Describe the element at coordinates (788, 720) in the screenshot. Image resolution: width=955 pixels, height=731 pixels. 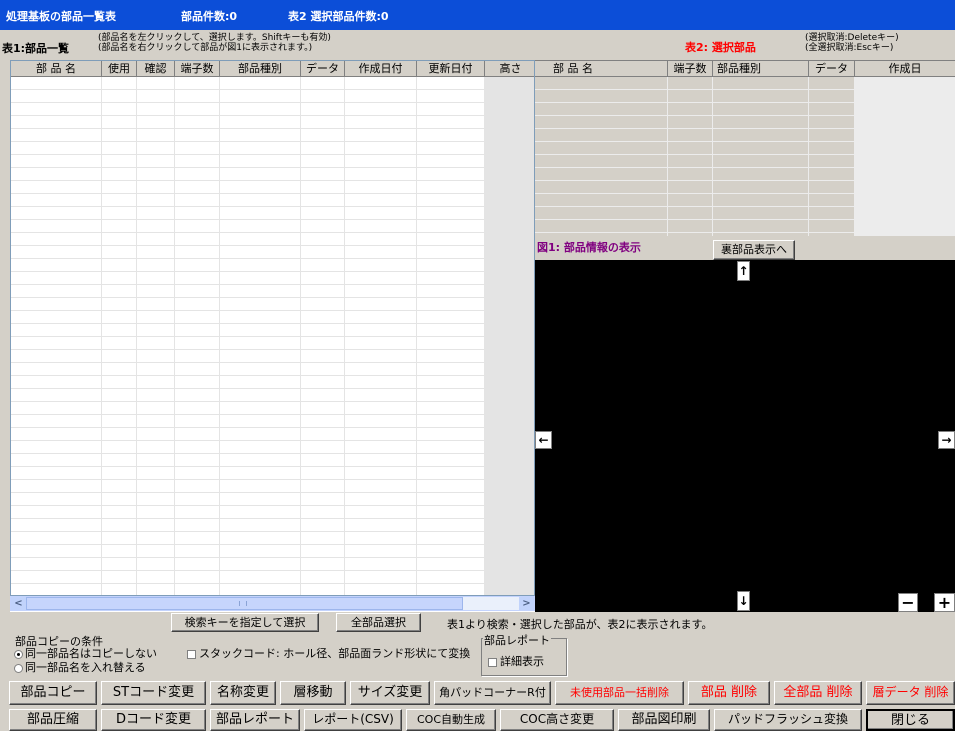
I see `pad-flash-convert-button: パッドフラッシュ変換` at that location.